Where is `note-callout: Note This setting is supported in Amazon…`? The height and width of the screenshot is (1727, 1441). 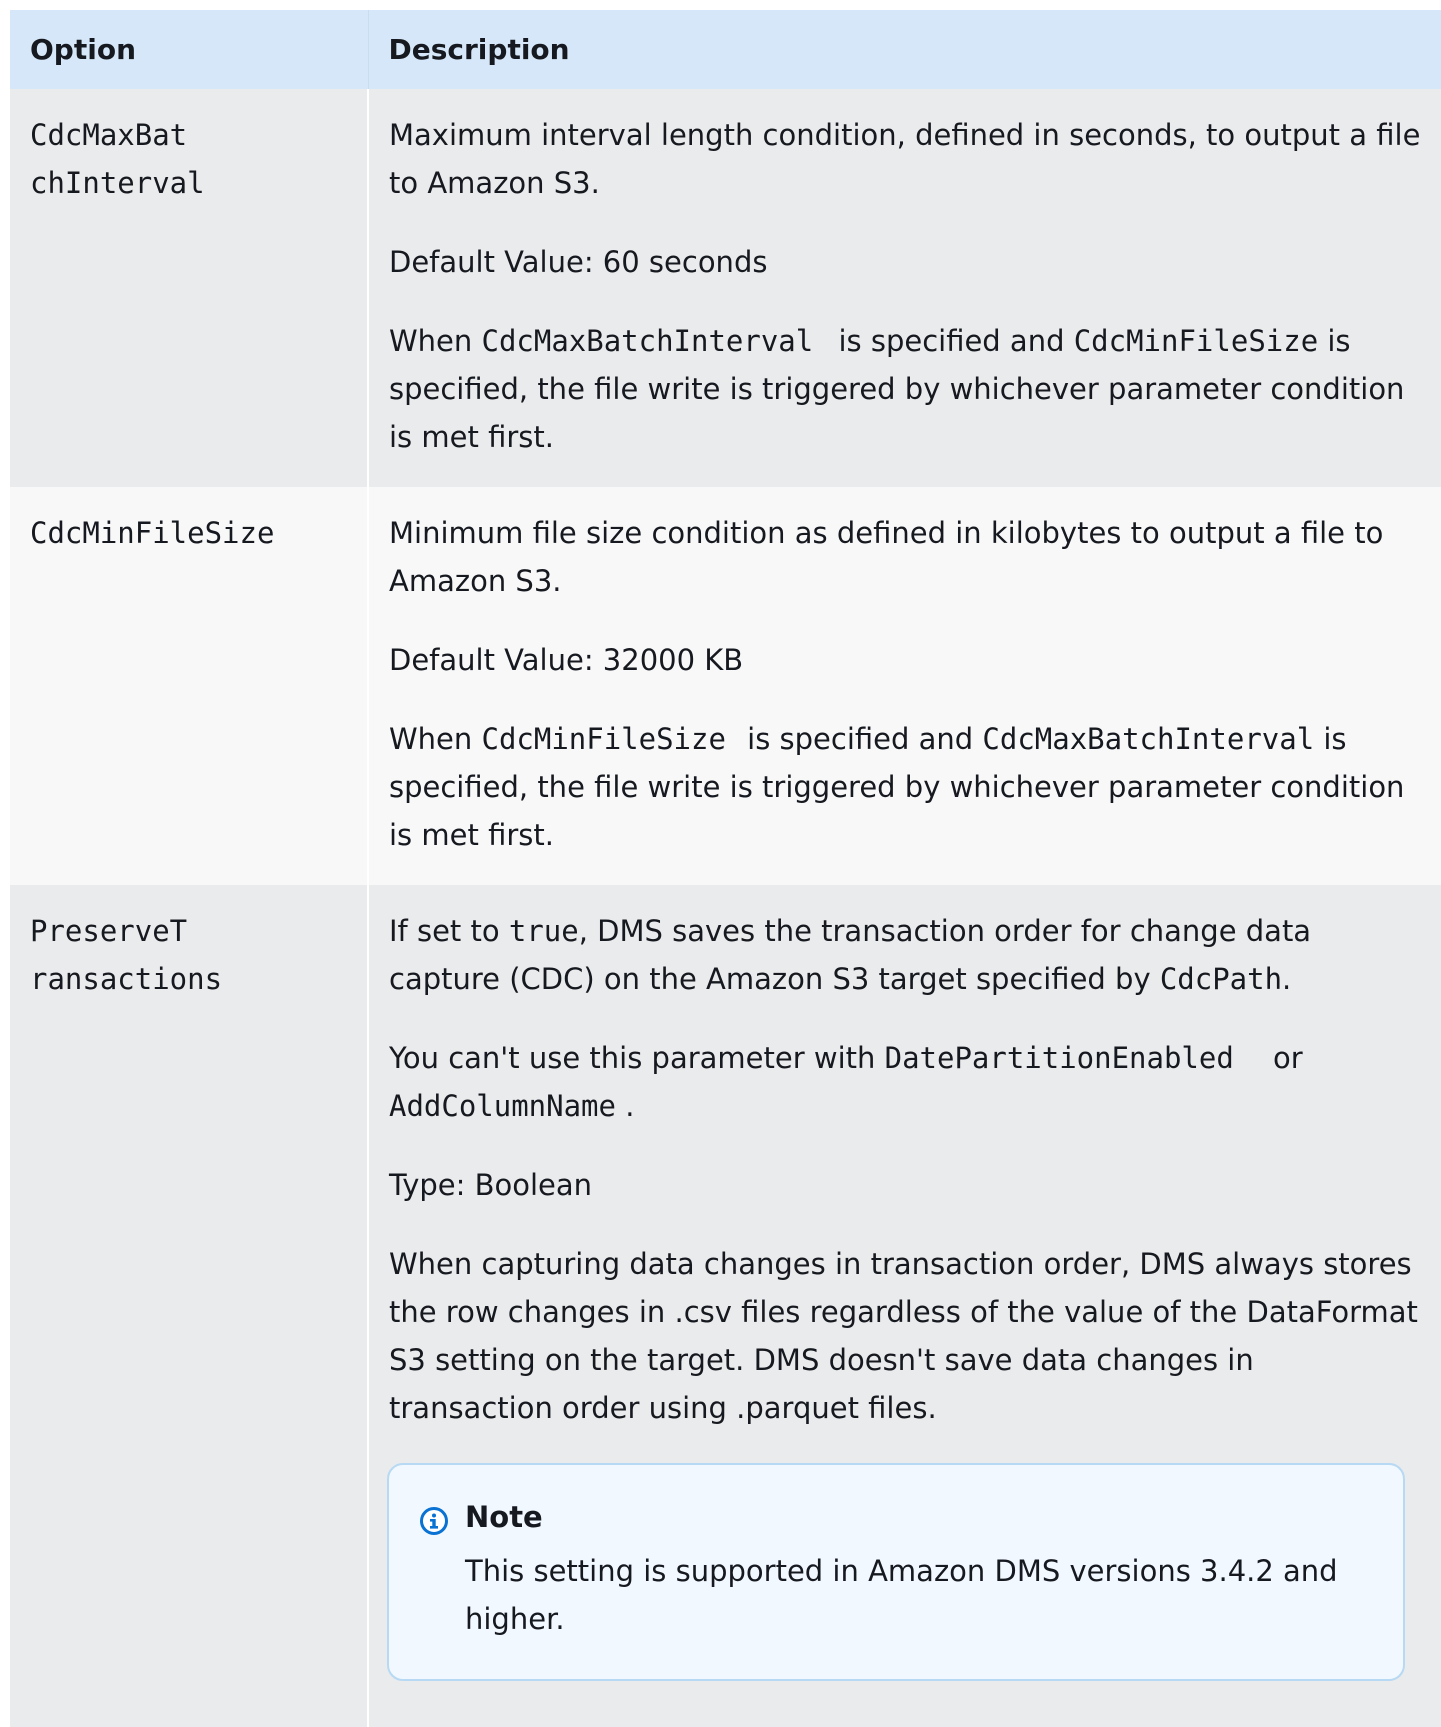 note-callout: Note This setting is supported in Amazon… is located at coordinates (896, 1572).